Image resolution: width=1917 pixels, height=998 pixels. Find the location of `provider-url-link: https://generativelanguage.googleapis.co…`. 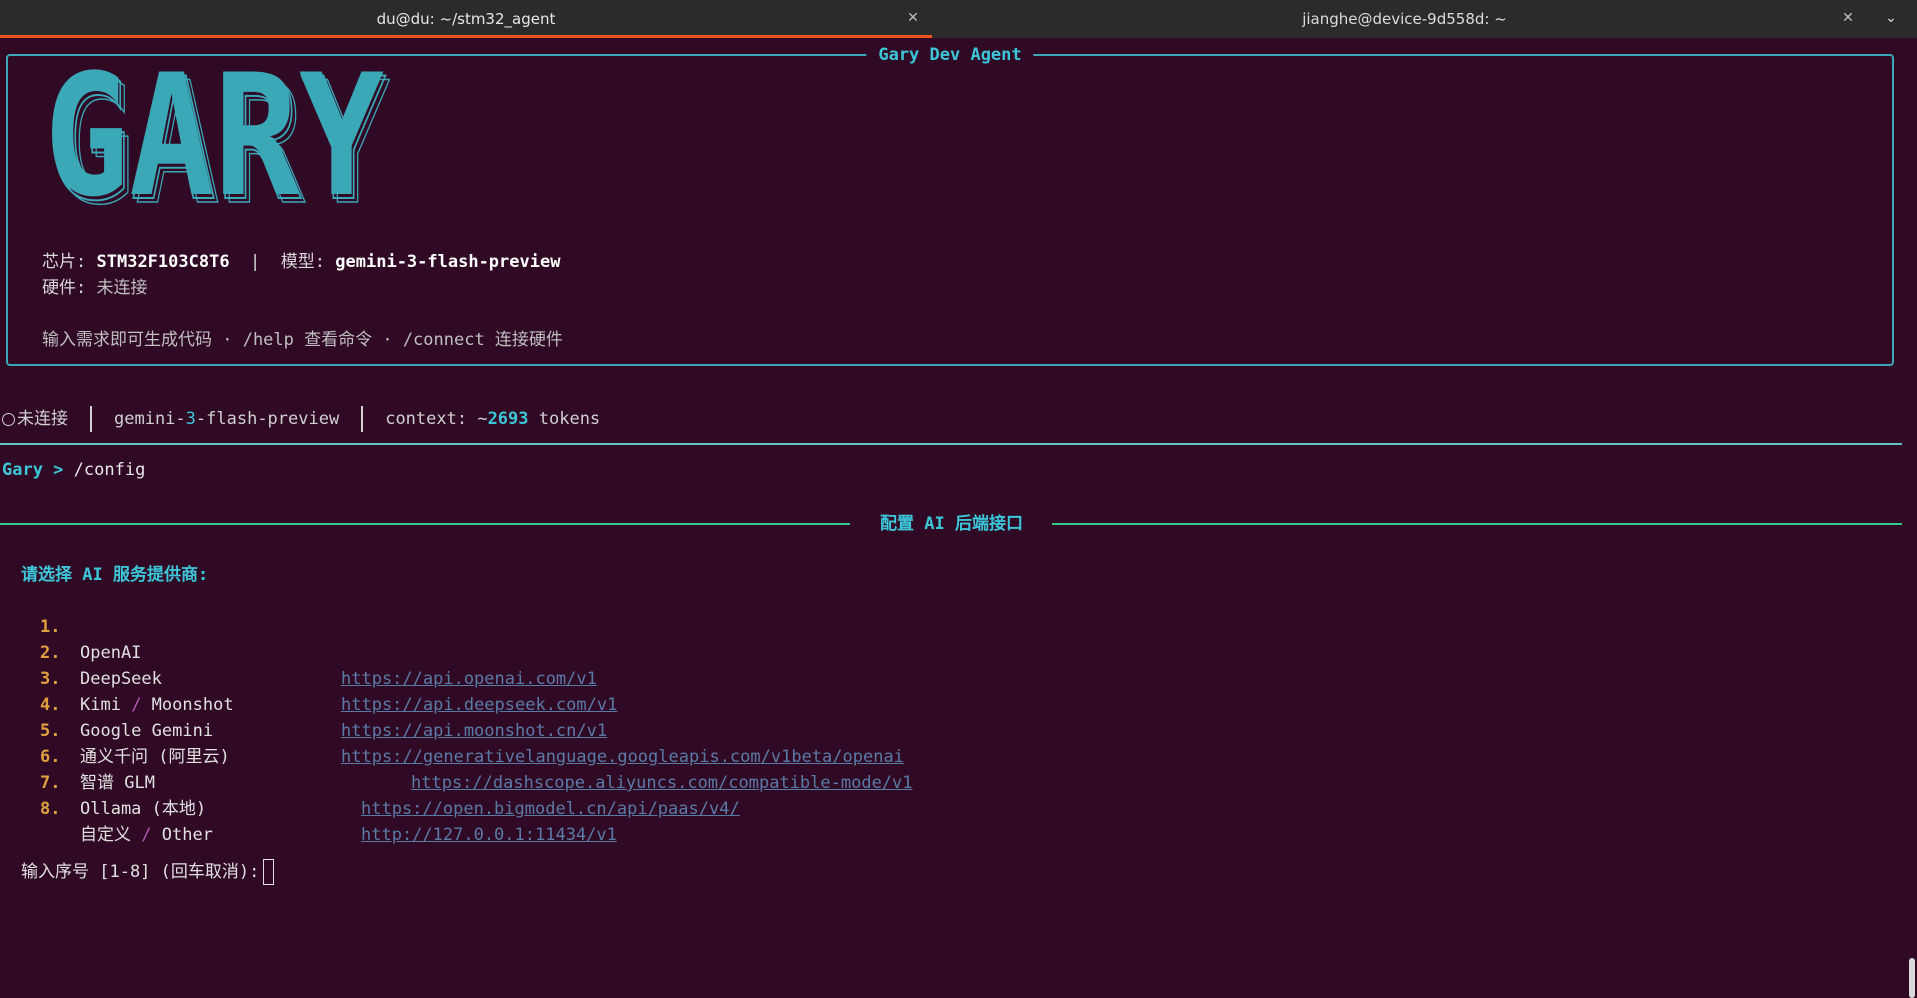

provider-url-link: https://generativelanguage.googleapis.co… is located at coordinates (622, 757).